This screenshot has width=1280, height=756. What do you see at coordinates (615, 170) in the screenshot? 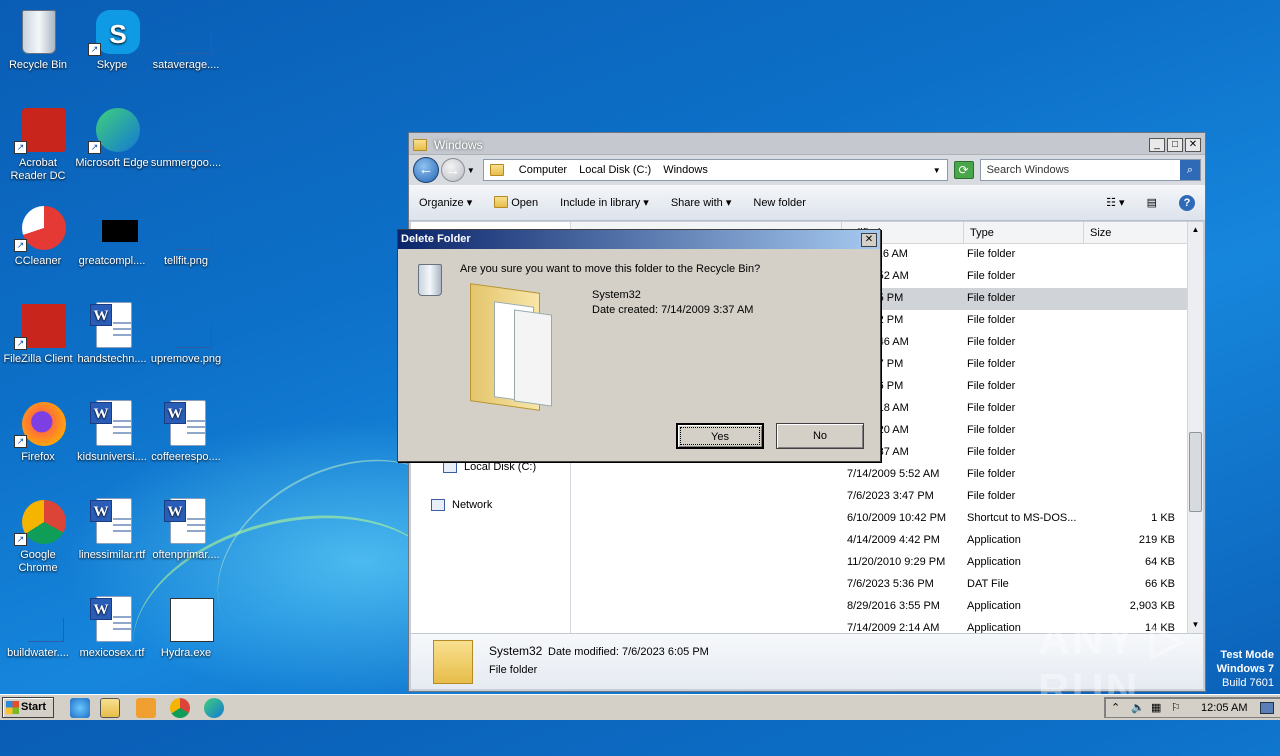
I see `breadcrumb-local-disk: Local Disk (C:)` at bounding box center [615, 170].